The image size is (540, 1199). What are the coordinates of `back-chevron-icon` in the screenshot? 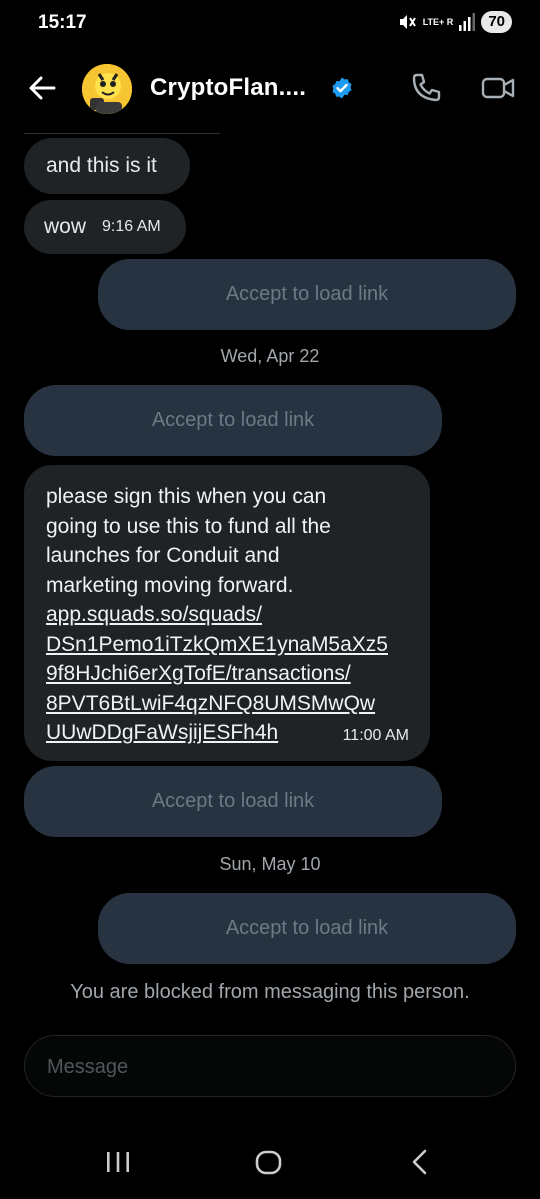 It's located at (420, 1162).